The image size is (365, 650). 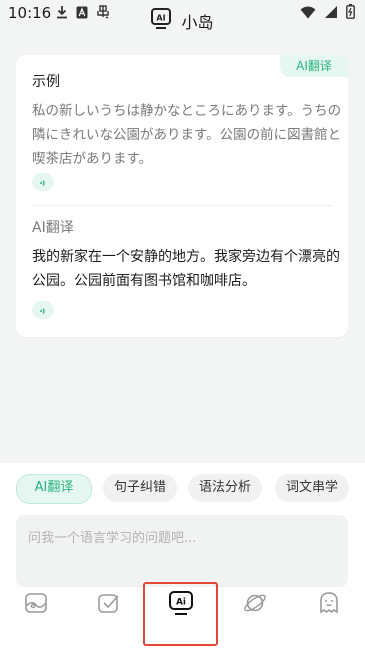 I want to click on planet-icon, so click(x=255, y=605).